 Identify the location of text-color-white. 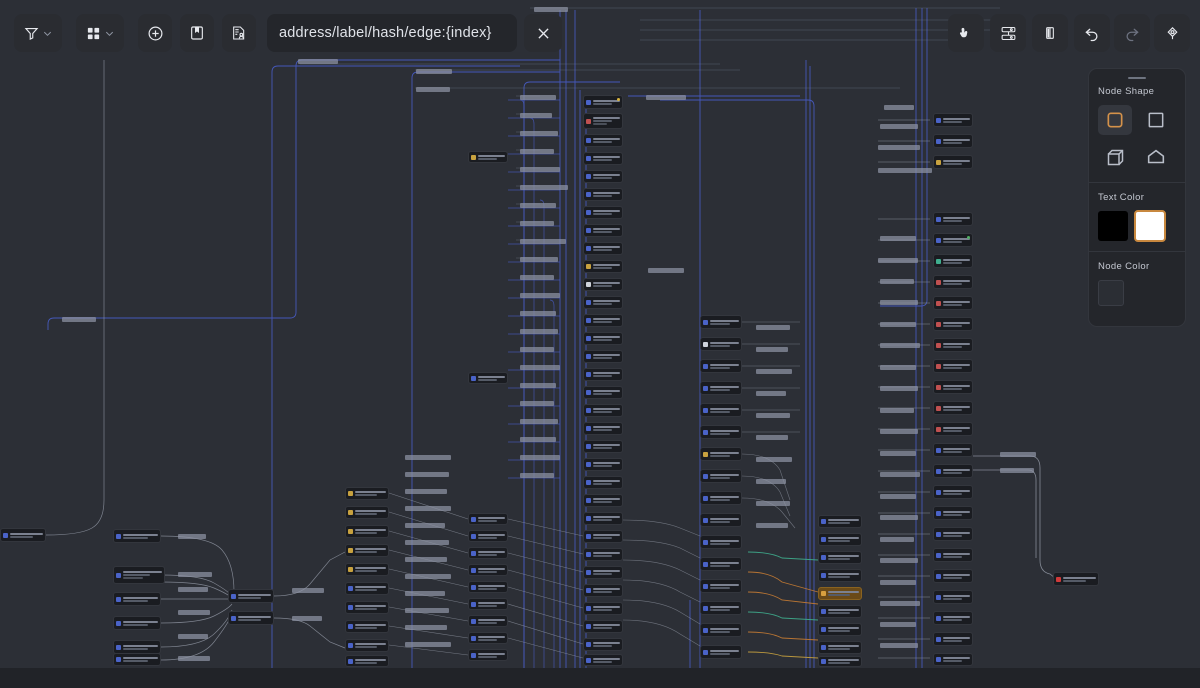
(1150, 226).